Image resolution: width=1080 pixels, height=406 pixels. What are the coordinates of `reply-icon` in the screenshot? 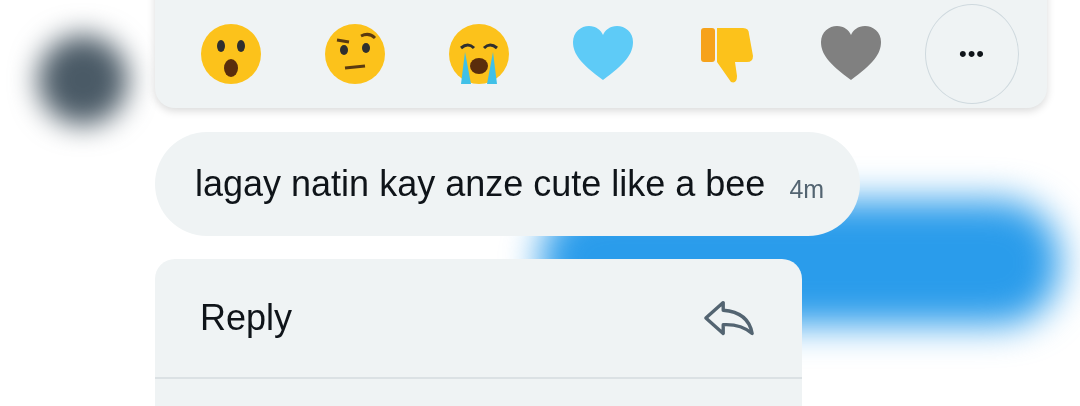 It's located at (729, 318).